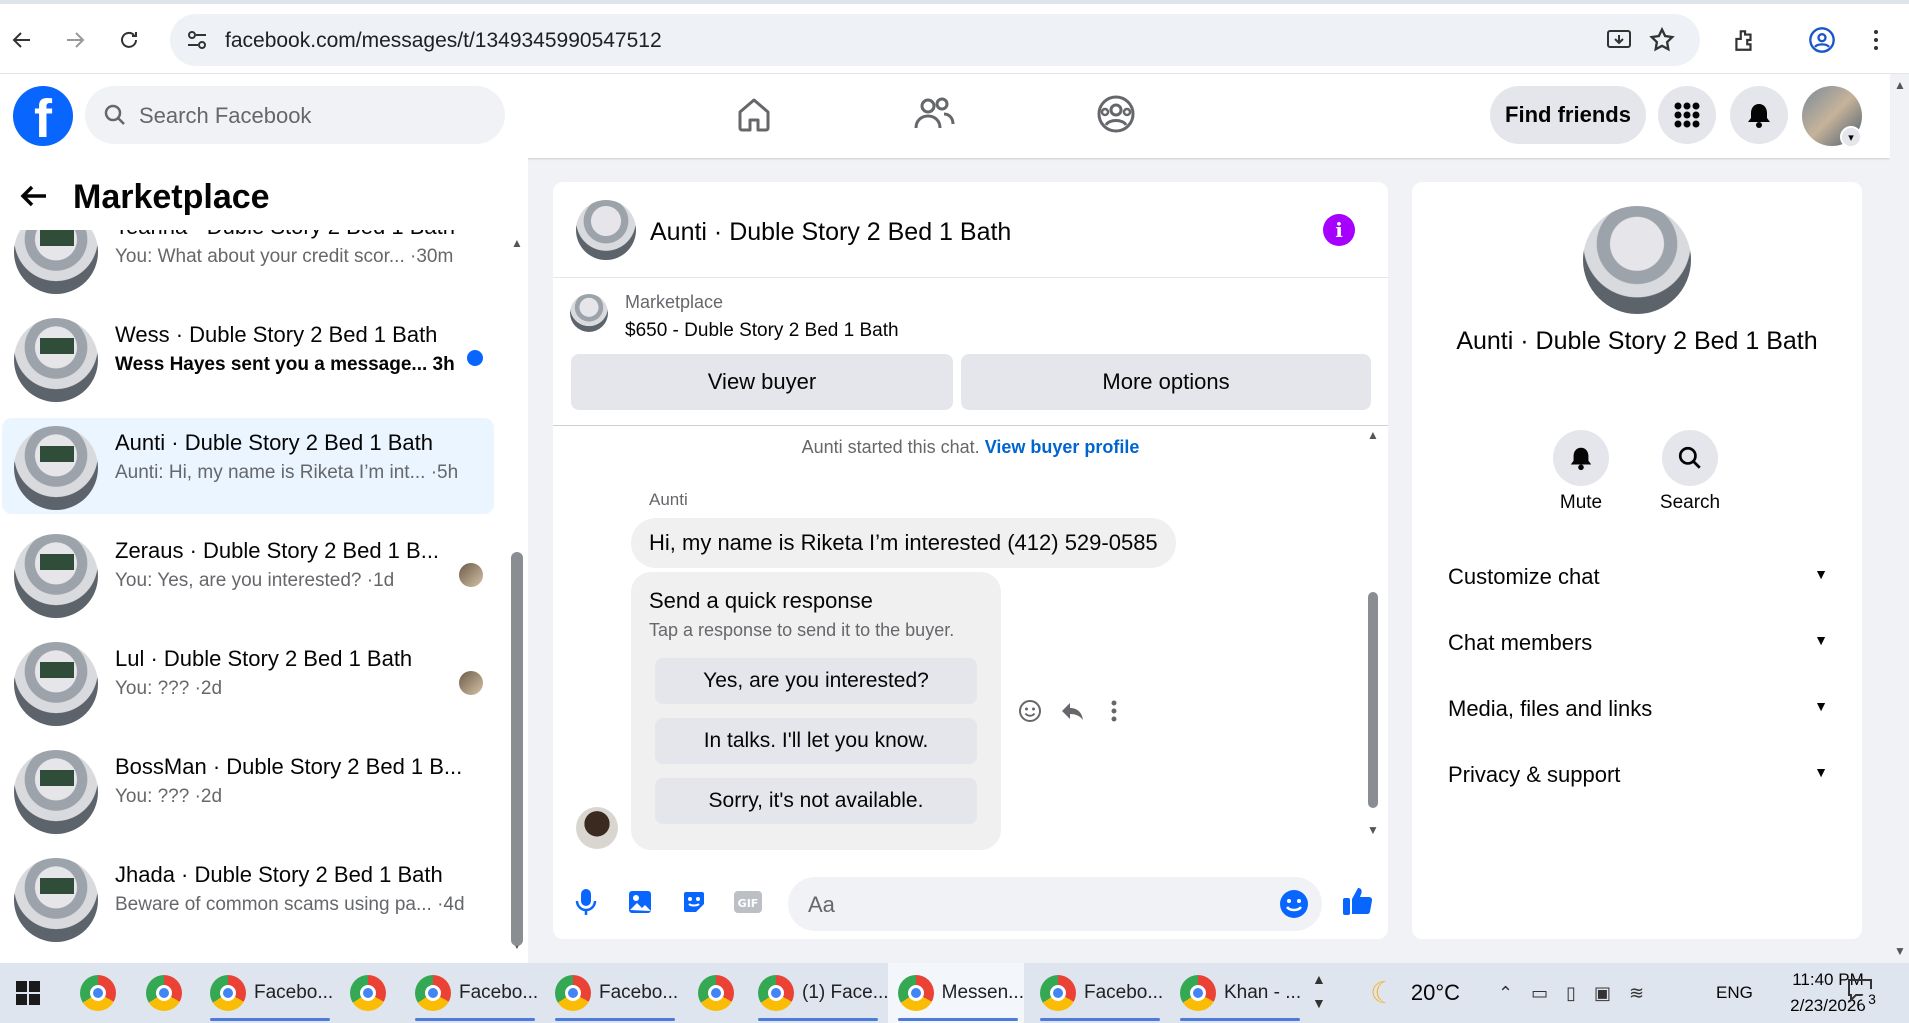 The image size is (1909, 1023). What do you see at coordinates (762, 331) in the screenshot?
I see `listing-price-title: $650 - Duble Story 2 Bed 1 Bath` at bounding box center [762, 331].